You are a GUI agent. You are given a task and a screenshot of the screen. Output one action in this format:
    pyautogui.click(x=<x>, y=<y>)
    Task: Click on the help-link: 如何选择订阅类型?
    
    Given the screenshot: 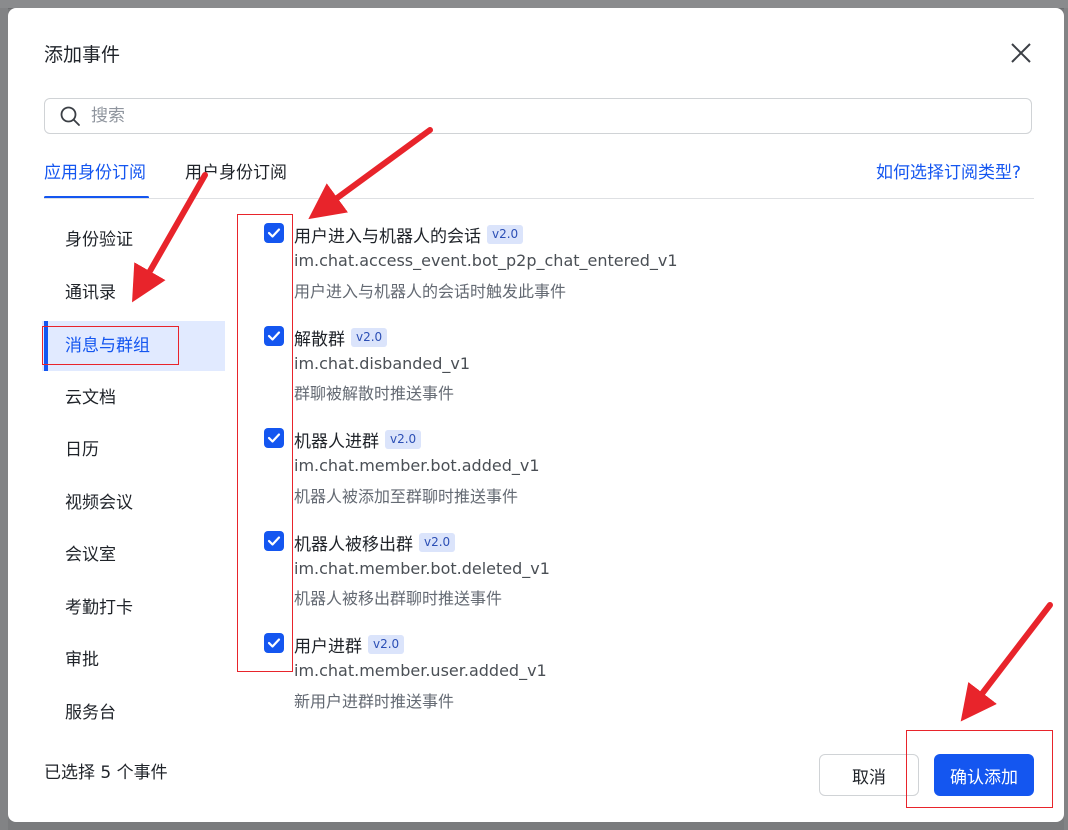 What is the action you would take?
    pyautogui.click(x=948, y=170)
    